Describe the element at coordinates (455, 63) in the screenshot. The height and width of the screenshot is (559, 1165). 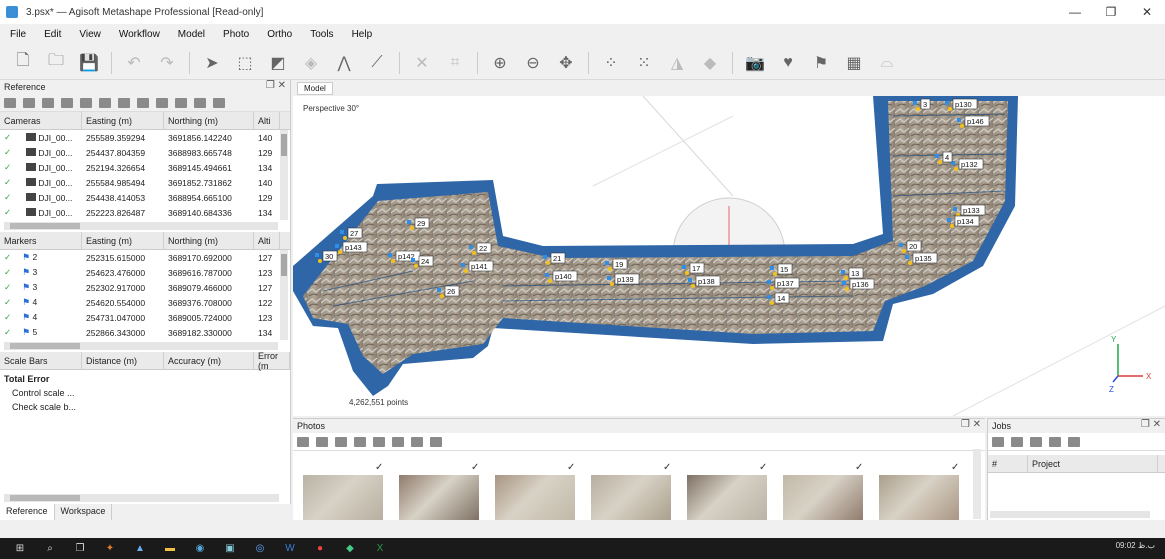
I see `crop-selection-icon: ⌗` at that location.